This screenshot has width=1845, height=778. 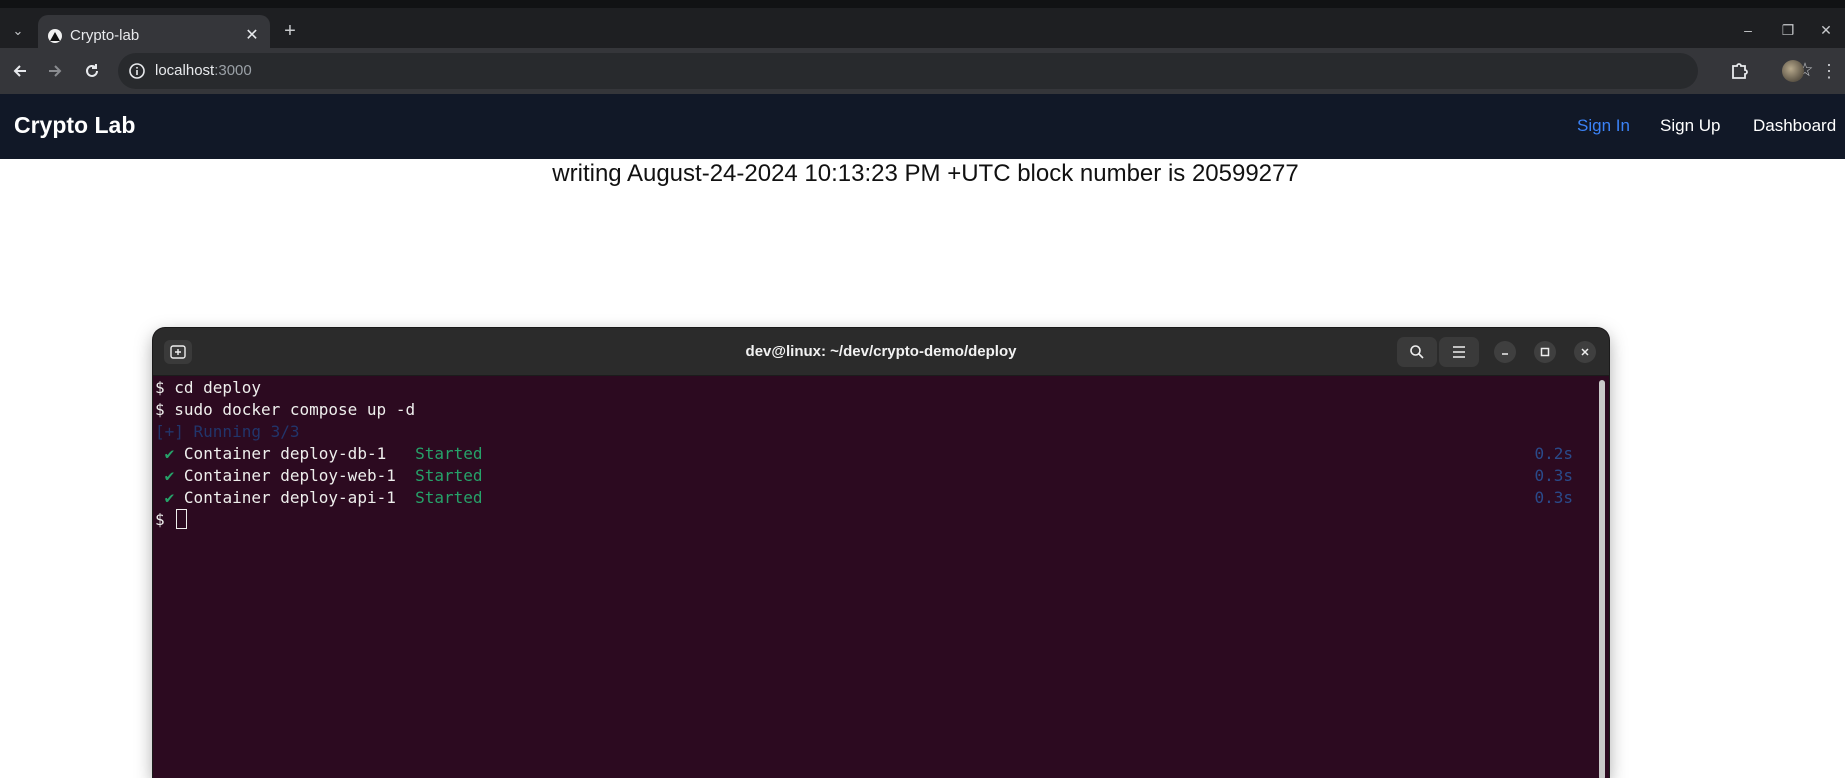 I want to click on close-tab-icon: ✕, so click(x=252, y=35).